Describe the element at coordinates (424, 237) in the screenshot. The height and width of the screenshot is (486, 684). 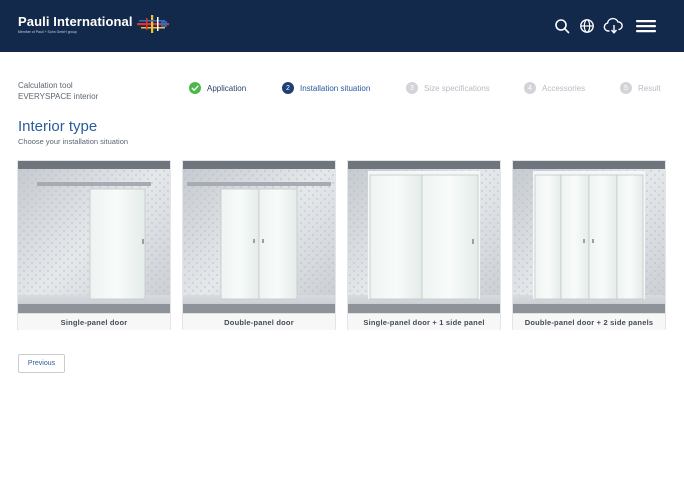
I see `single-panel-side-panel-image` at that location.